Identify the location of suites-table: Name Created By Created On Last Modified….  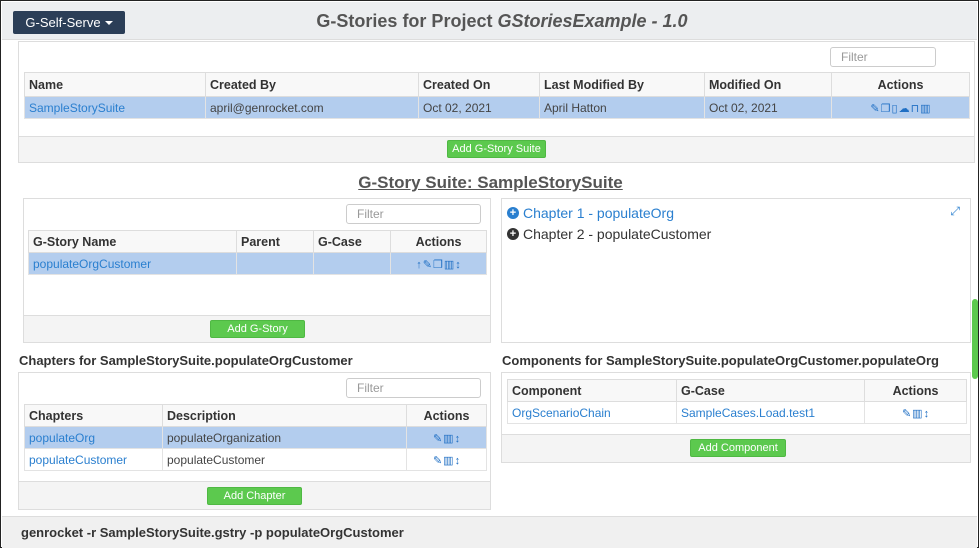
(497, 95).